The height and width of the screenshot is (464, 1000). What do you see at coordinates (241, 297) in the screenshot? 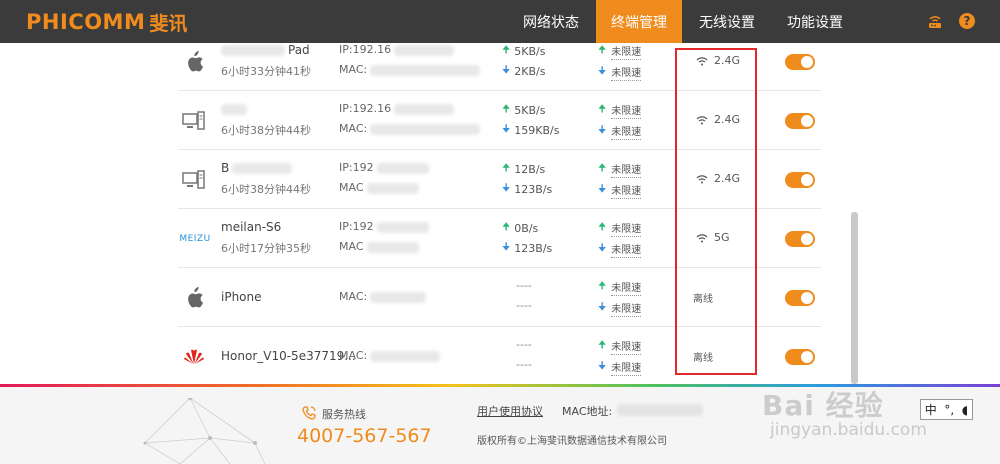
I see `device-name: iPhone` at bounding box center [241, 297].